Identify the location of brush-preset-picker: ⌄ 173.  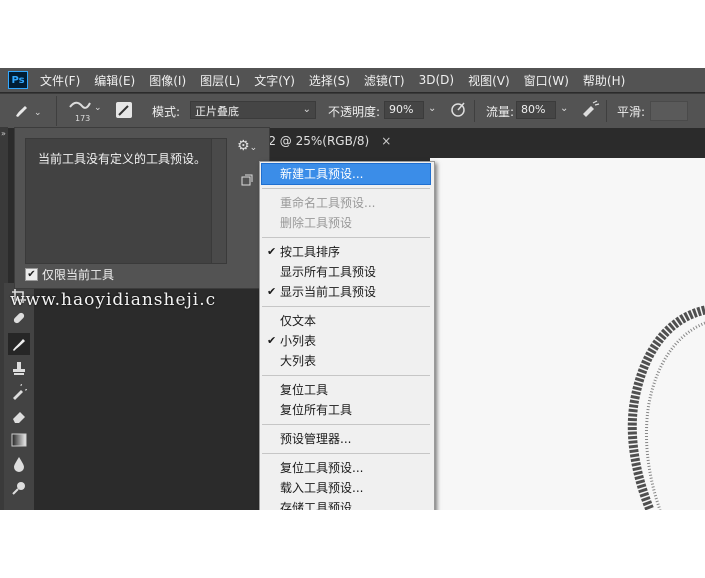
(84, 111).